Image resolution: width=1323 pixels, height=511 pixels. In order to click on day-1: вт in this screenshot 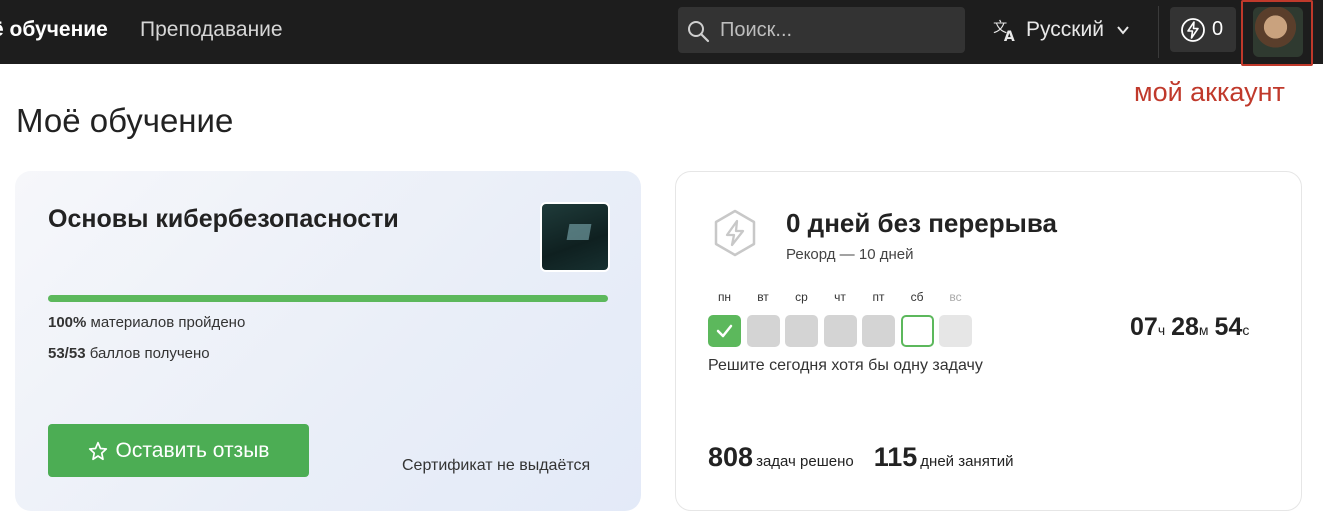, I will do `click(763, 318)`.